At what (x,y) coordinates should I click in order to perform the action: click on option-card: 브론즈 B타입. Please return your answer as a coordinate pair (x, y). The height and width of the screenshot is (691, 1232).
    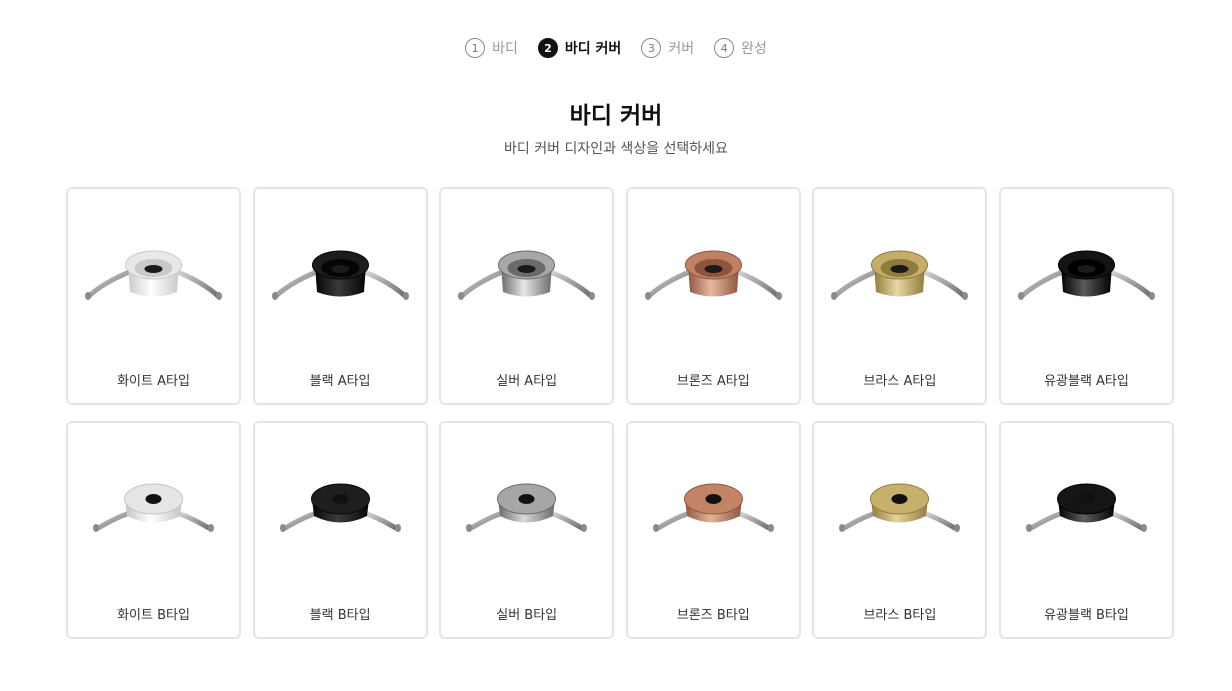
    Looking at the image, I should click on (713, 530).